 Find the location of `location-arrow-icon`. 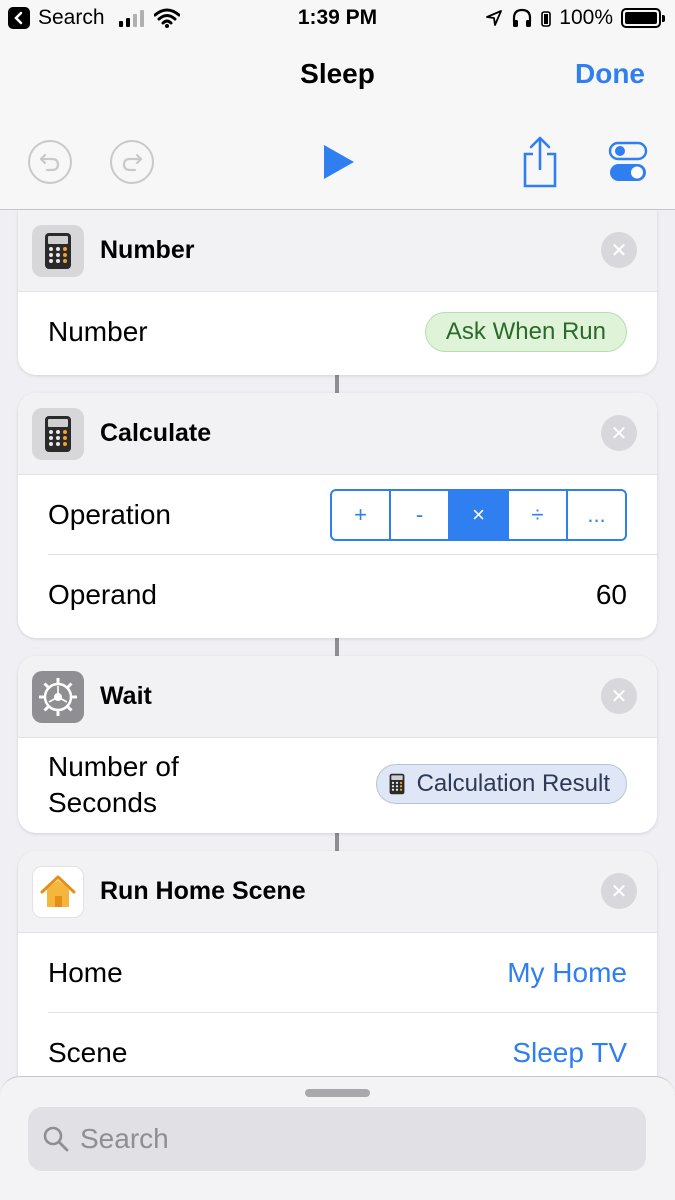

location-arrow-icon is located at coordinates (494, 18).